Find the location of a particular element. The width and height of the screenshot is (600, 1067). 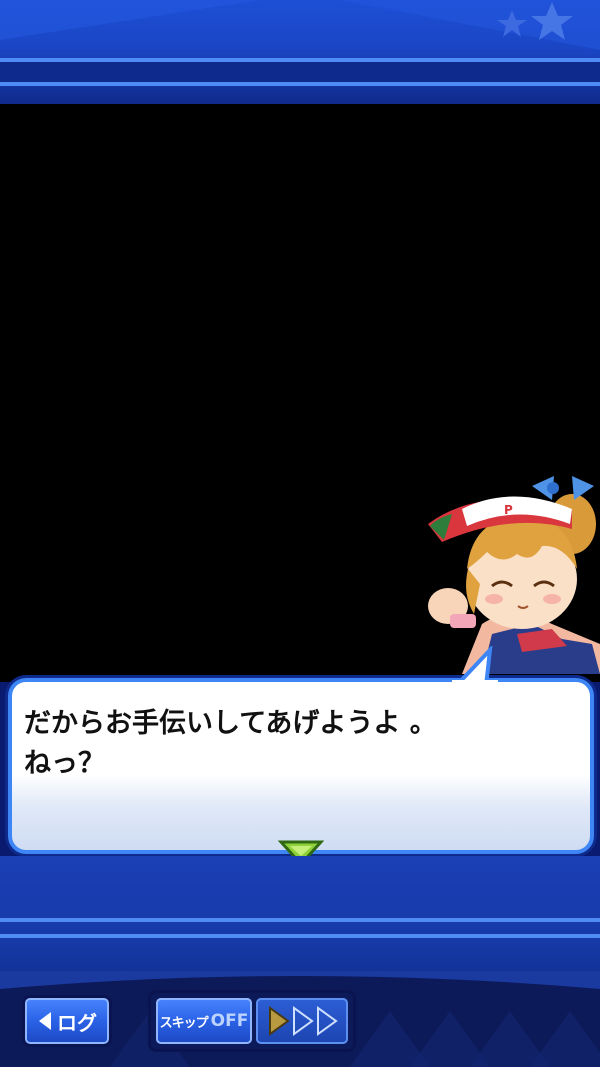

star-icon is located at coordinates (535, 21).